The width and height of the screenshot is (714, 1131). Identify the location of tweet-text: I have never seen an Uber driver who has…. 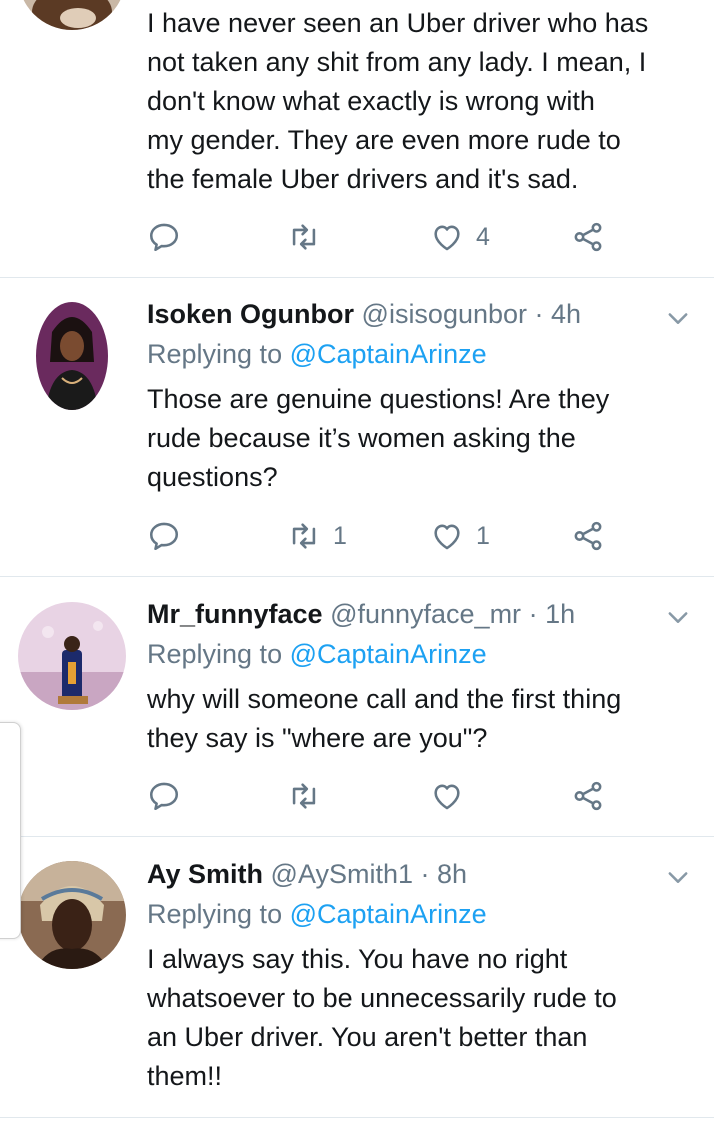
(398, 101).